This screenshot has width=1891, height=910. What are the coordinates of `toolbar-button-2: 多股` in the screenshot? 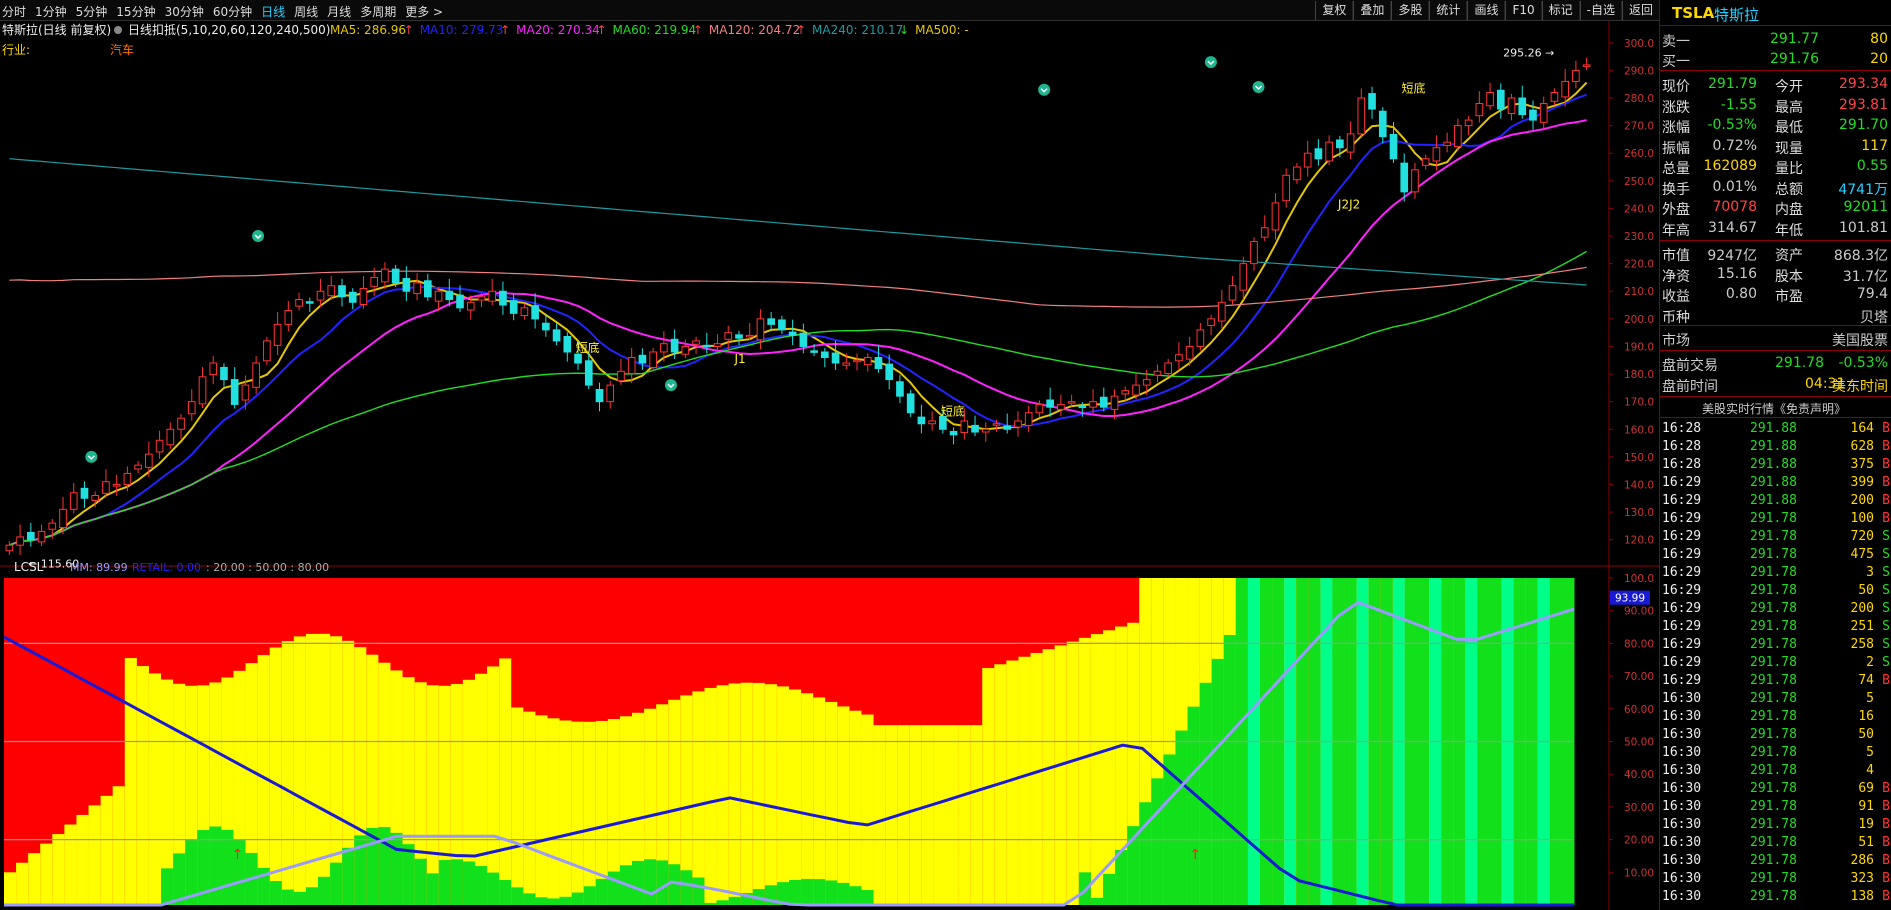 It's located at (1410, 10).